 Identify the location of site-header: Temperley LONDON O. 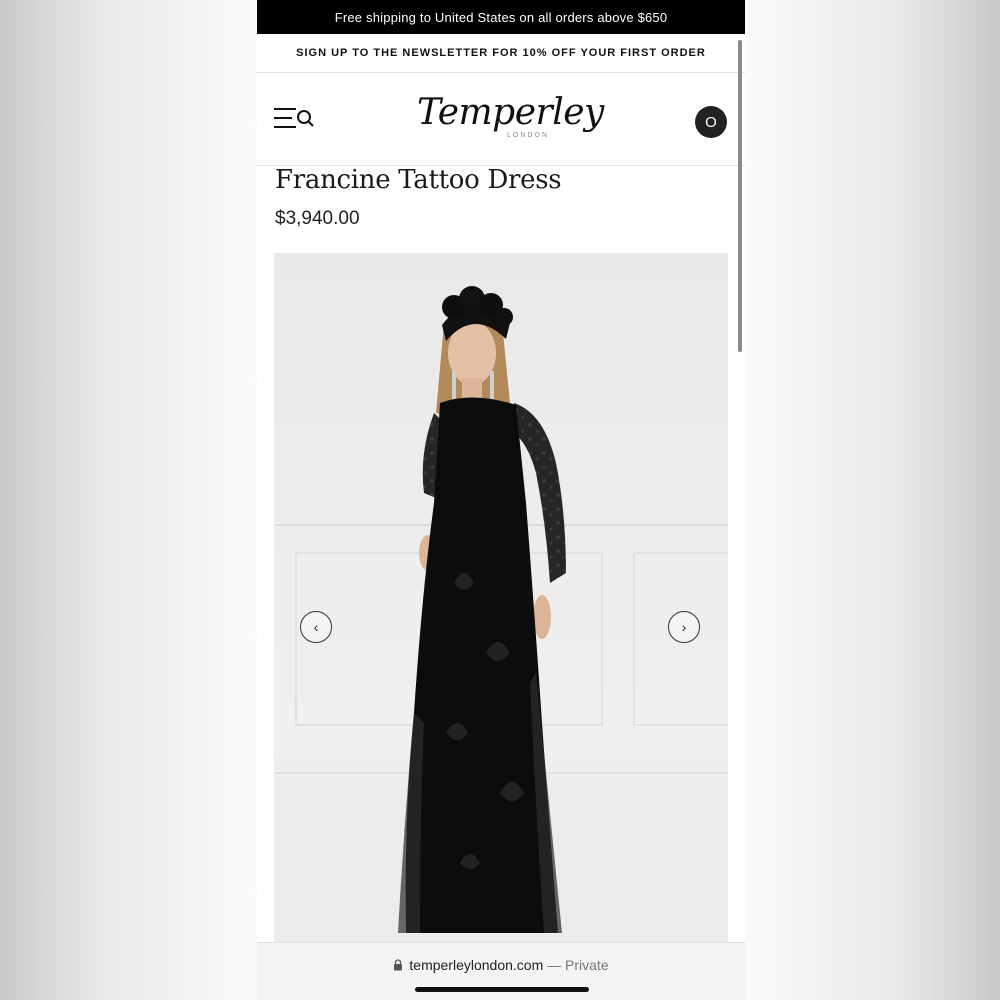
(501, 119).